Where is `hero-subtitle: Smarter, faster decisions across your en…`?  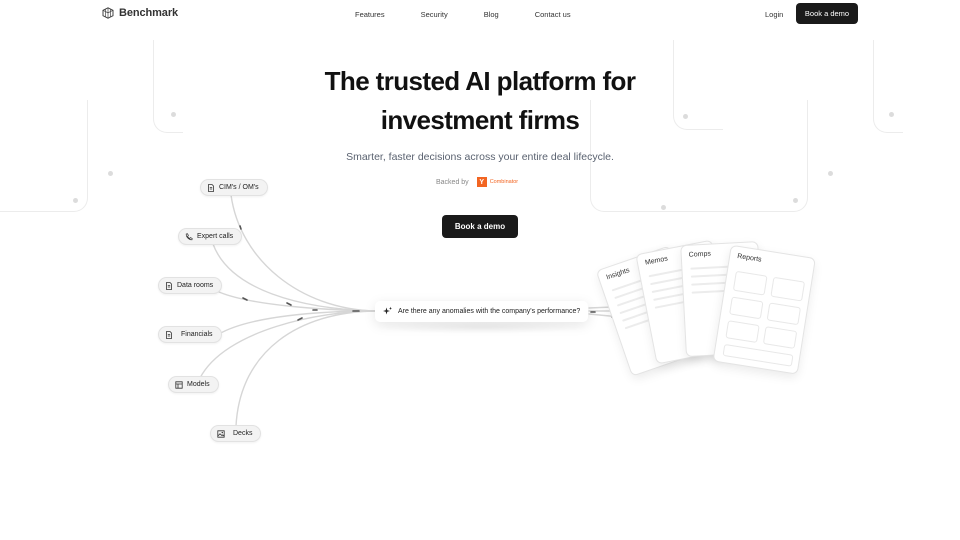
hero-subtitle: Smarter, faster decisions across your en… is located at coordinates (480, 157).